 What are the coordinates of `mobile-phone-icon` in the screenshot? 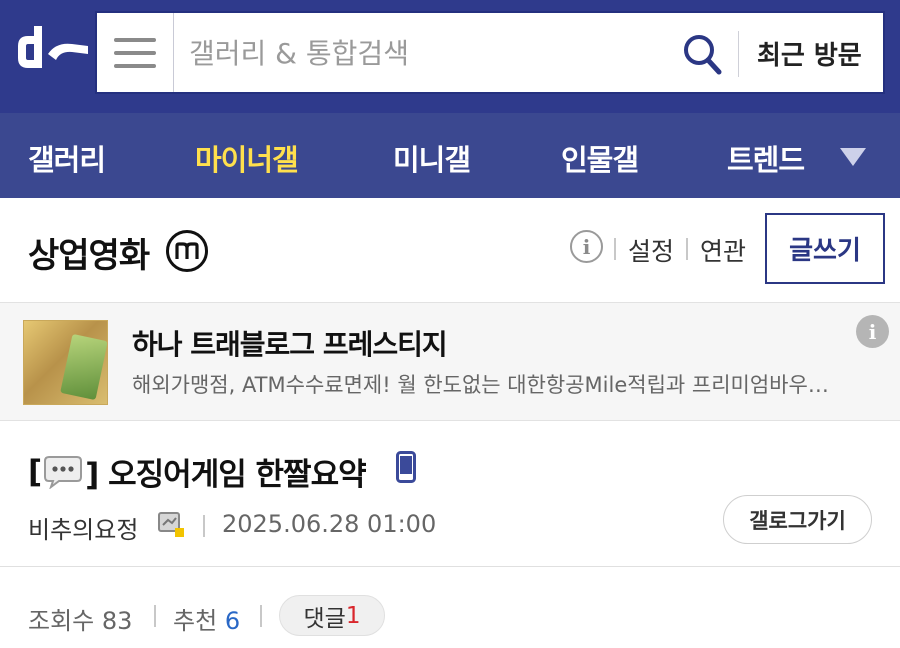 It's located at (406, 467).